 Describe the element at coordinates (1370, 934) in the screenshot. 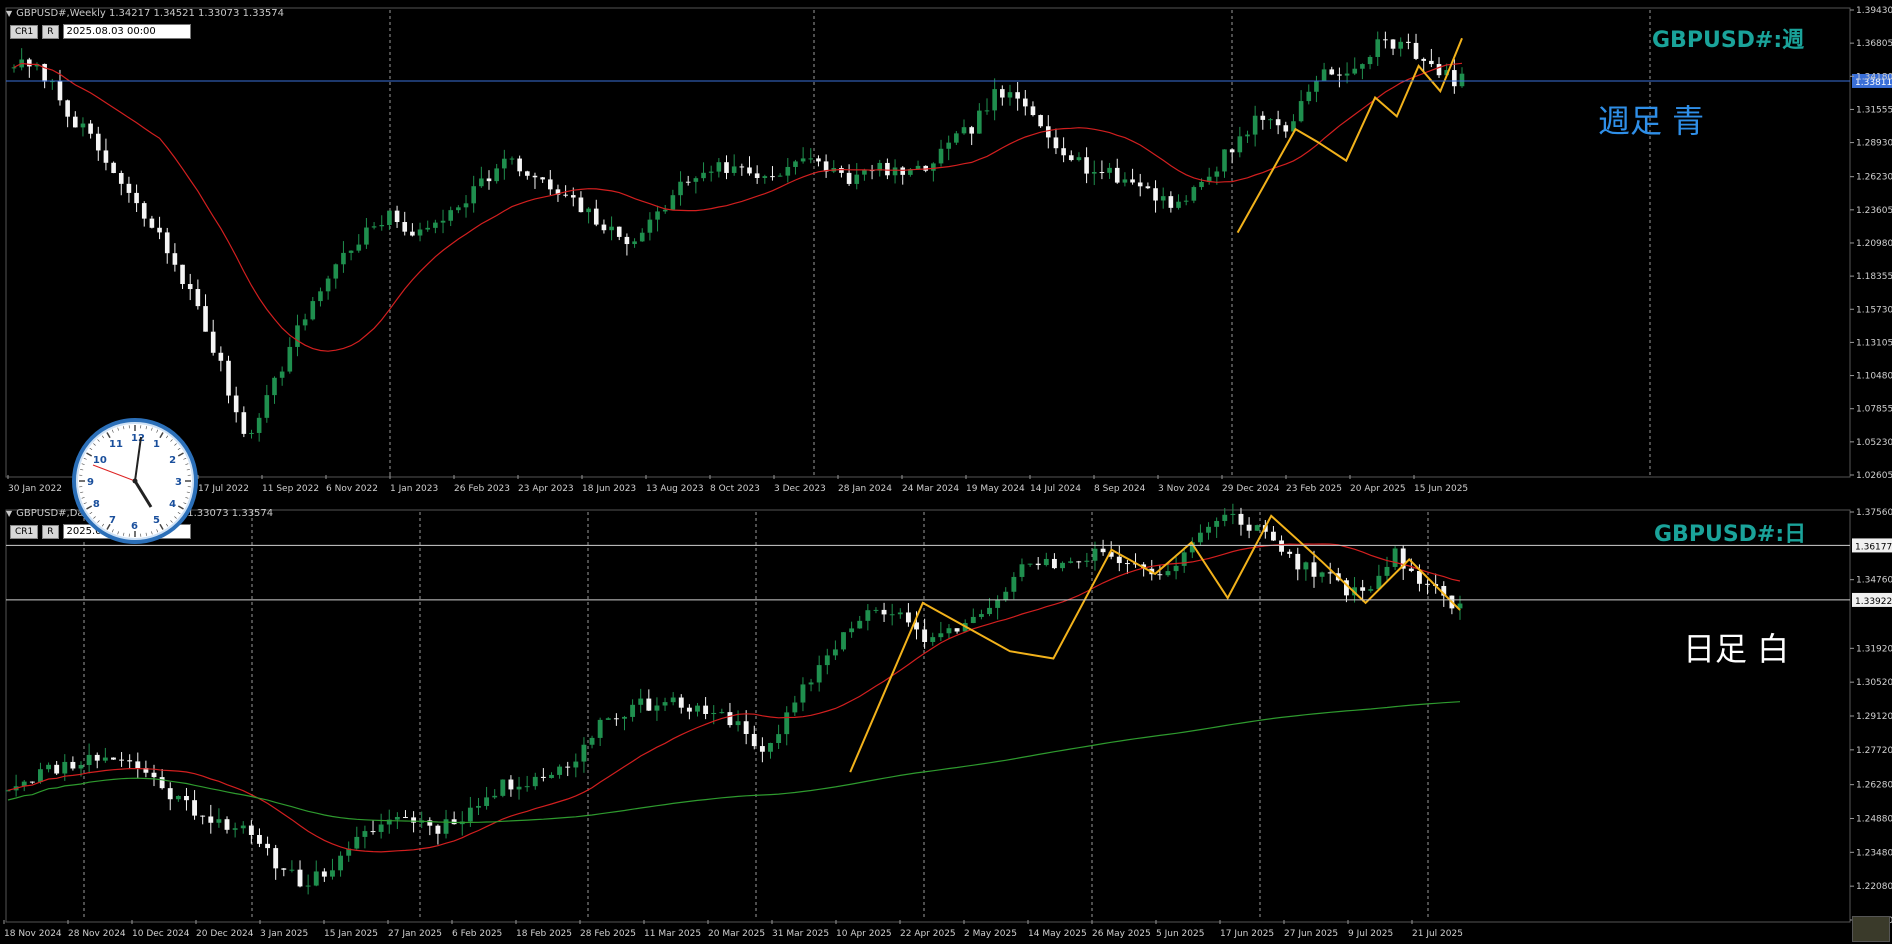

I see `time-axis-label: 9 Jul 2025` at that location.